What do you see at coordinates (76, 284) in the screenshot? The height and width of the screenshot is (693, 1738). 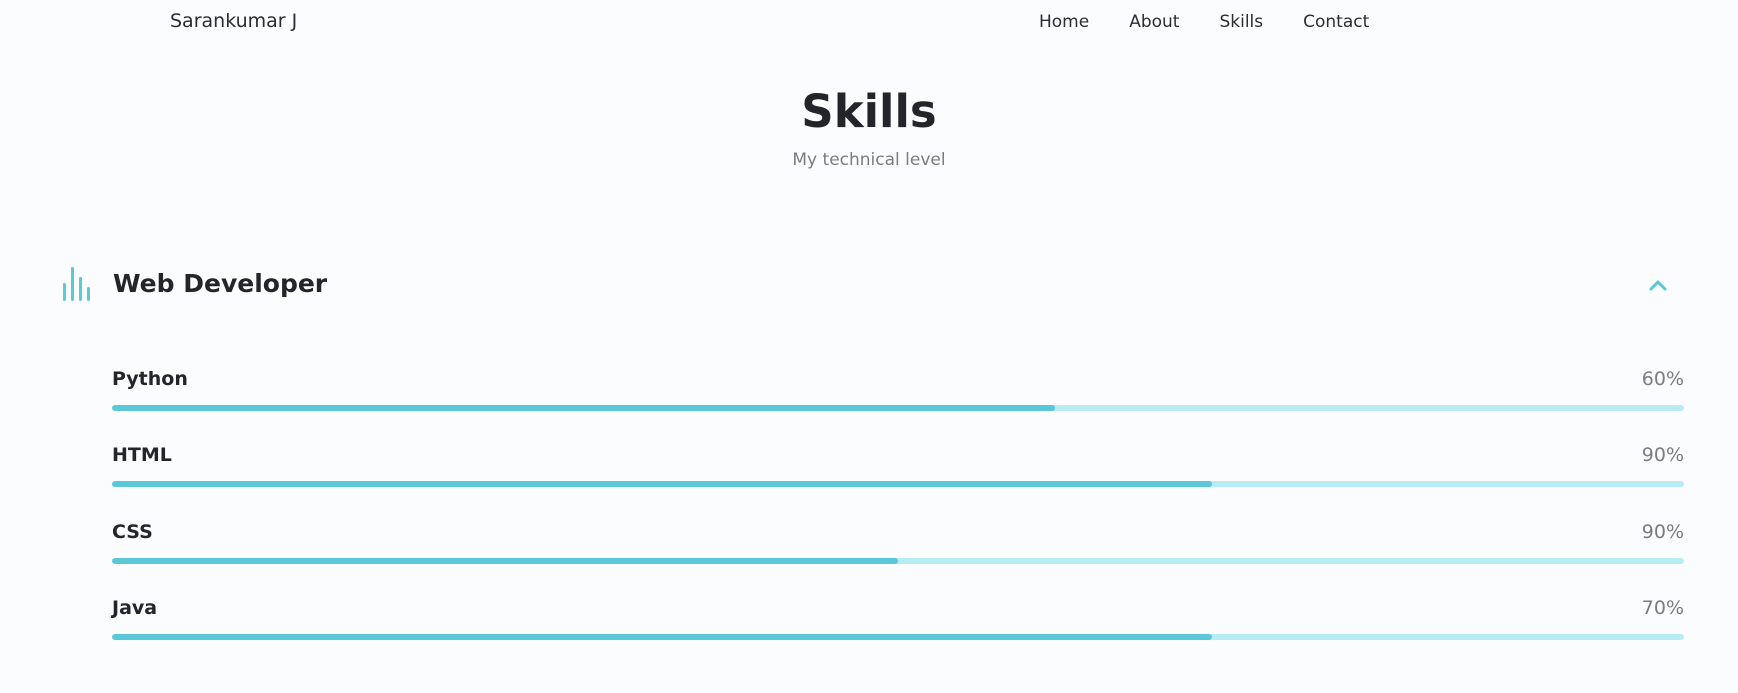 I see `bar-chart-icon` at bounding box center [76, 284].